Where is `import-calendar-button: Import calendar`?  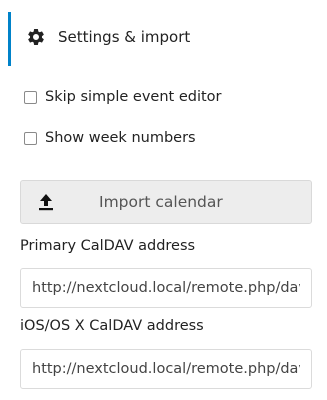
import-calendar-button: Import calendar is located at coordinates (166, 202).